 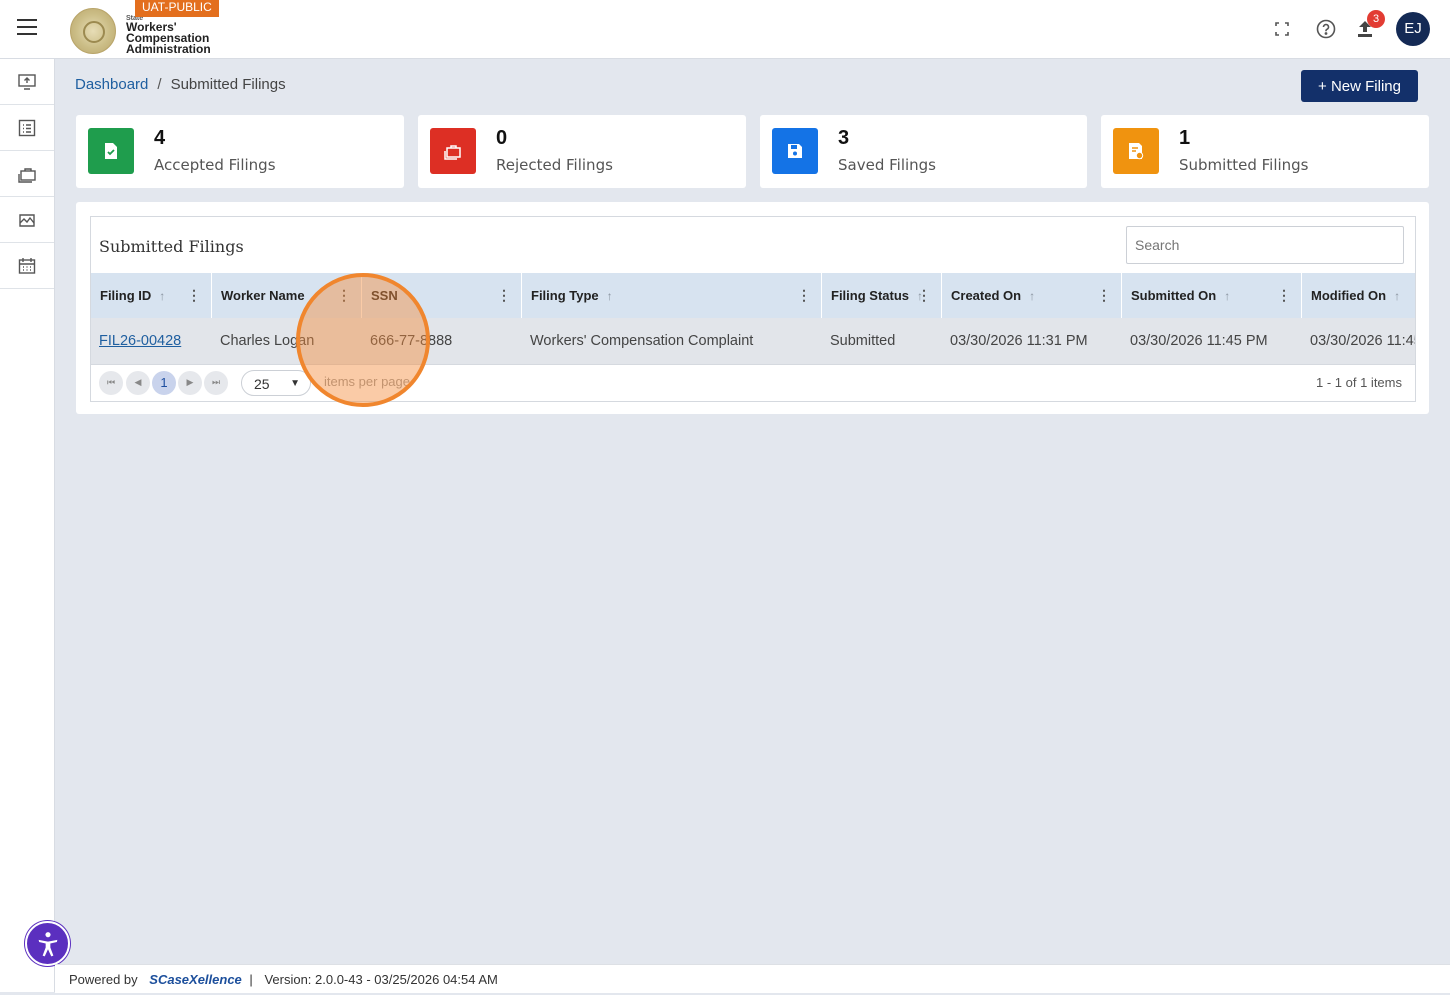 I want to click on powered-by-label: Powered by, so click(x=103, y=979).